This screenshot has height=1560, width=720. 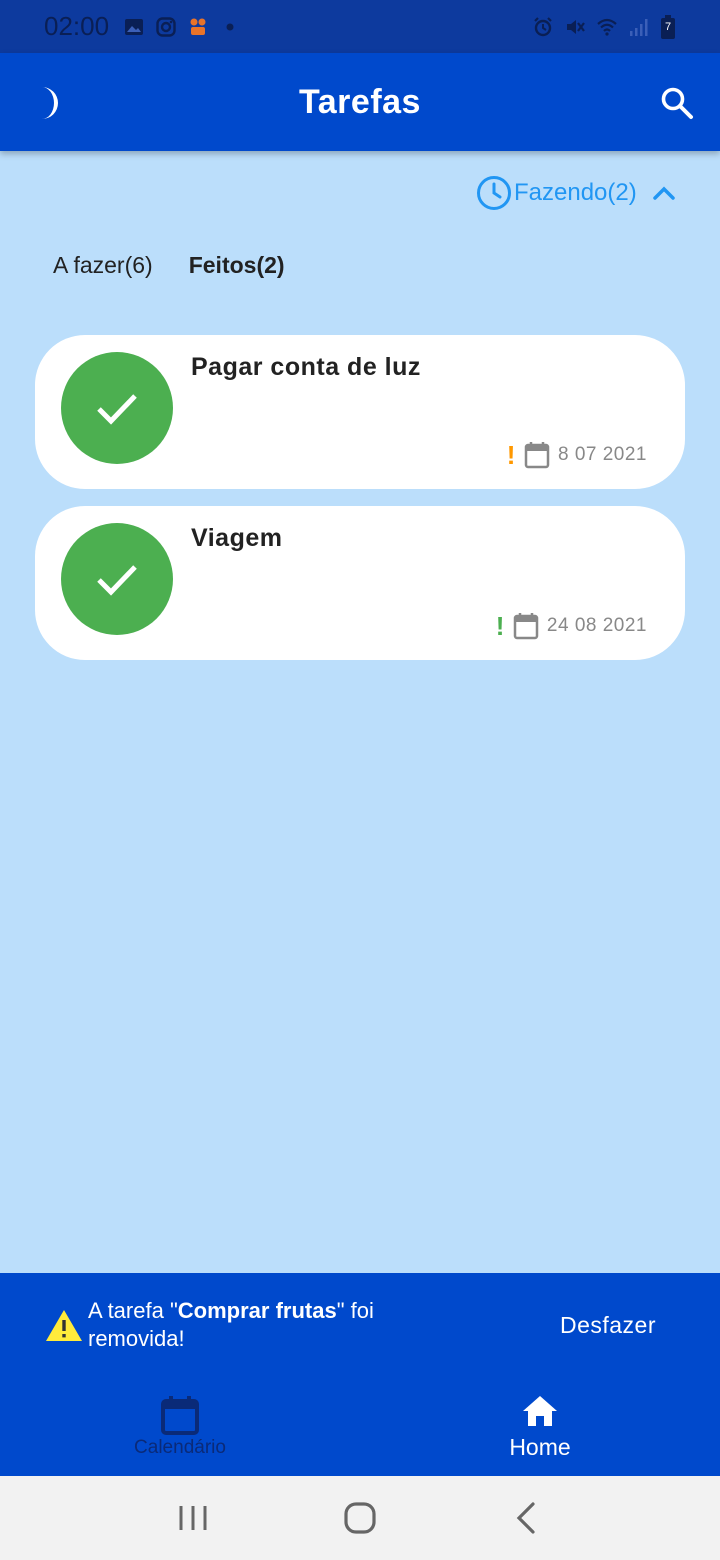 I want to click on signal-icon, so click(x=639, y=27).